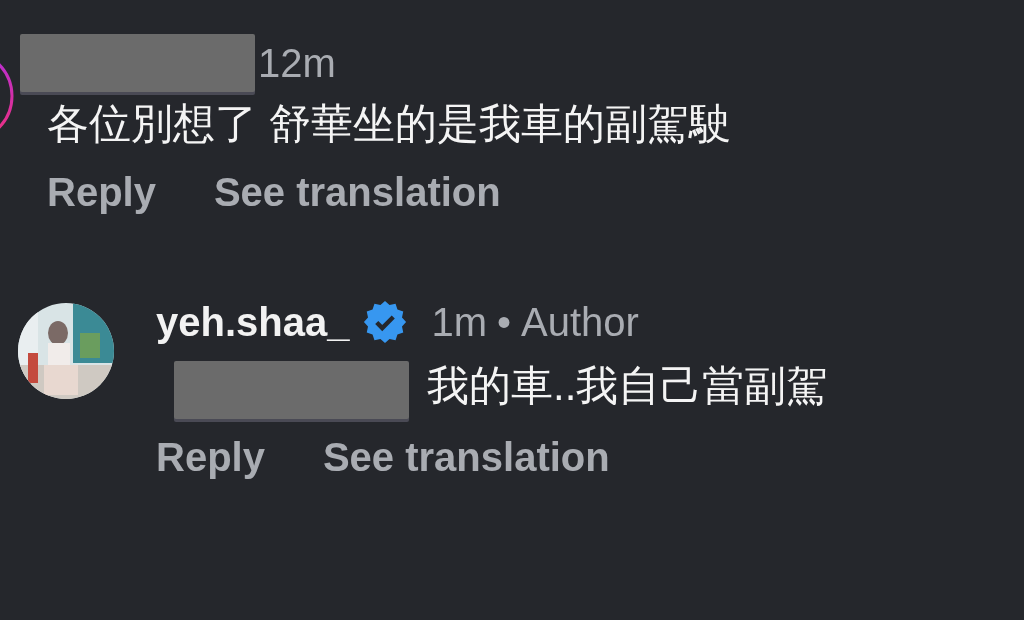  What do you see at coordinates (253, 322) in the screenshot?
I see `username: yeh.shaa_` at bounding box center [253, 322].